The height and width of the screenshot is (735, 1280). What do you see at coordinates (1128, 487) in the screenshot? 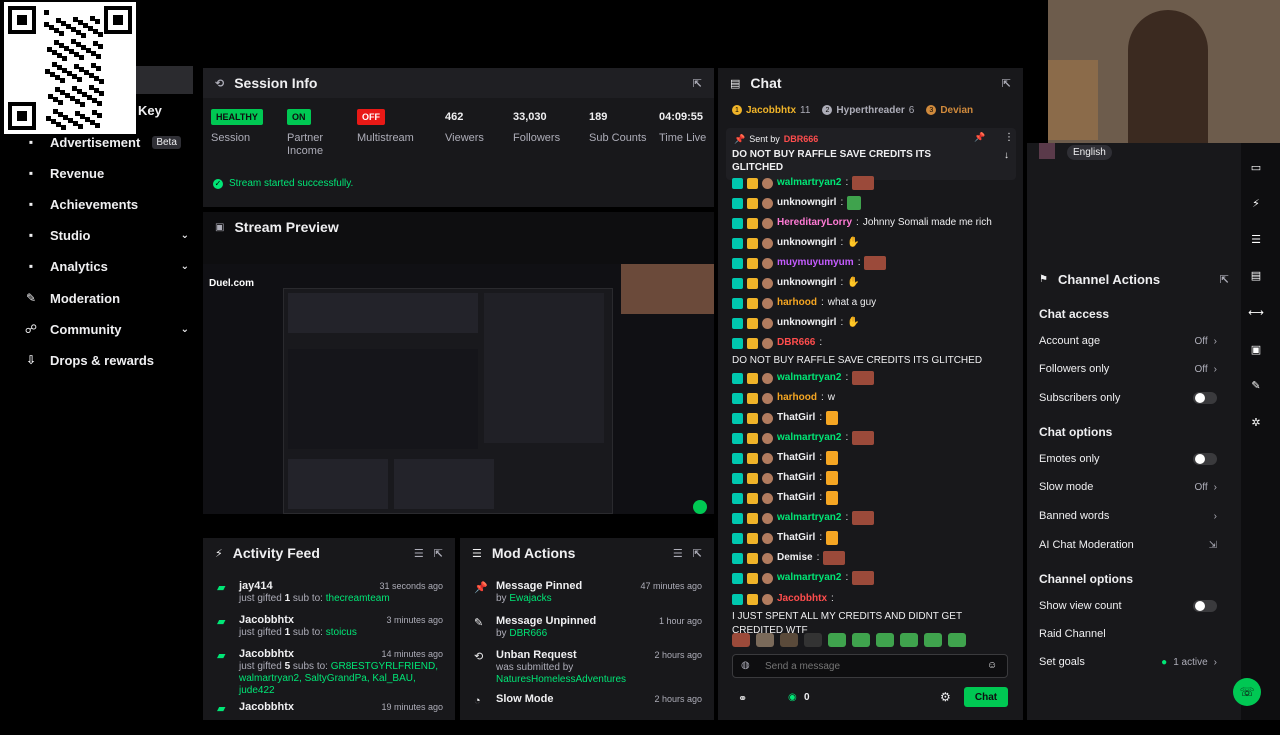
I see `slow-mode-row: Slow mode Off ›` at bounding box center [1128, 487].